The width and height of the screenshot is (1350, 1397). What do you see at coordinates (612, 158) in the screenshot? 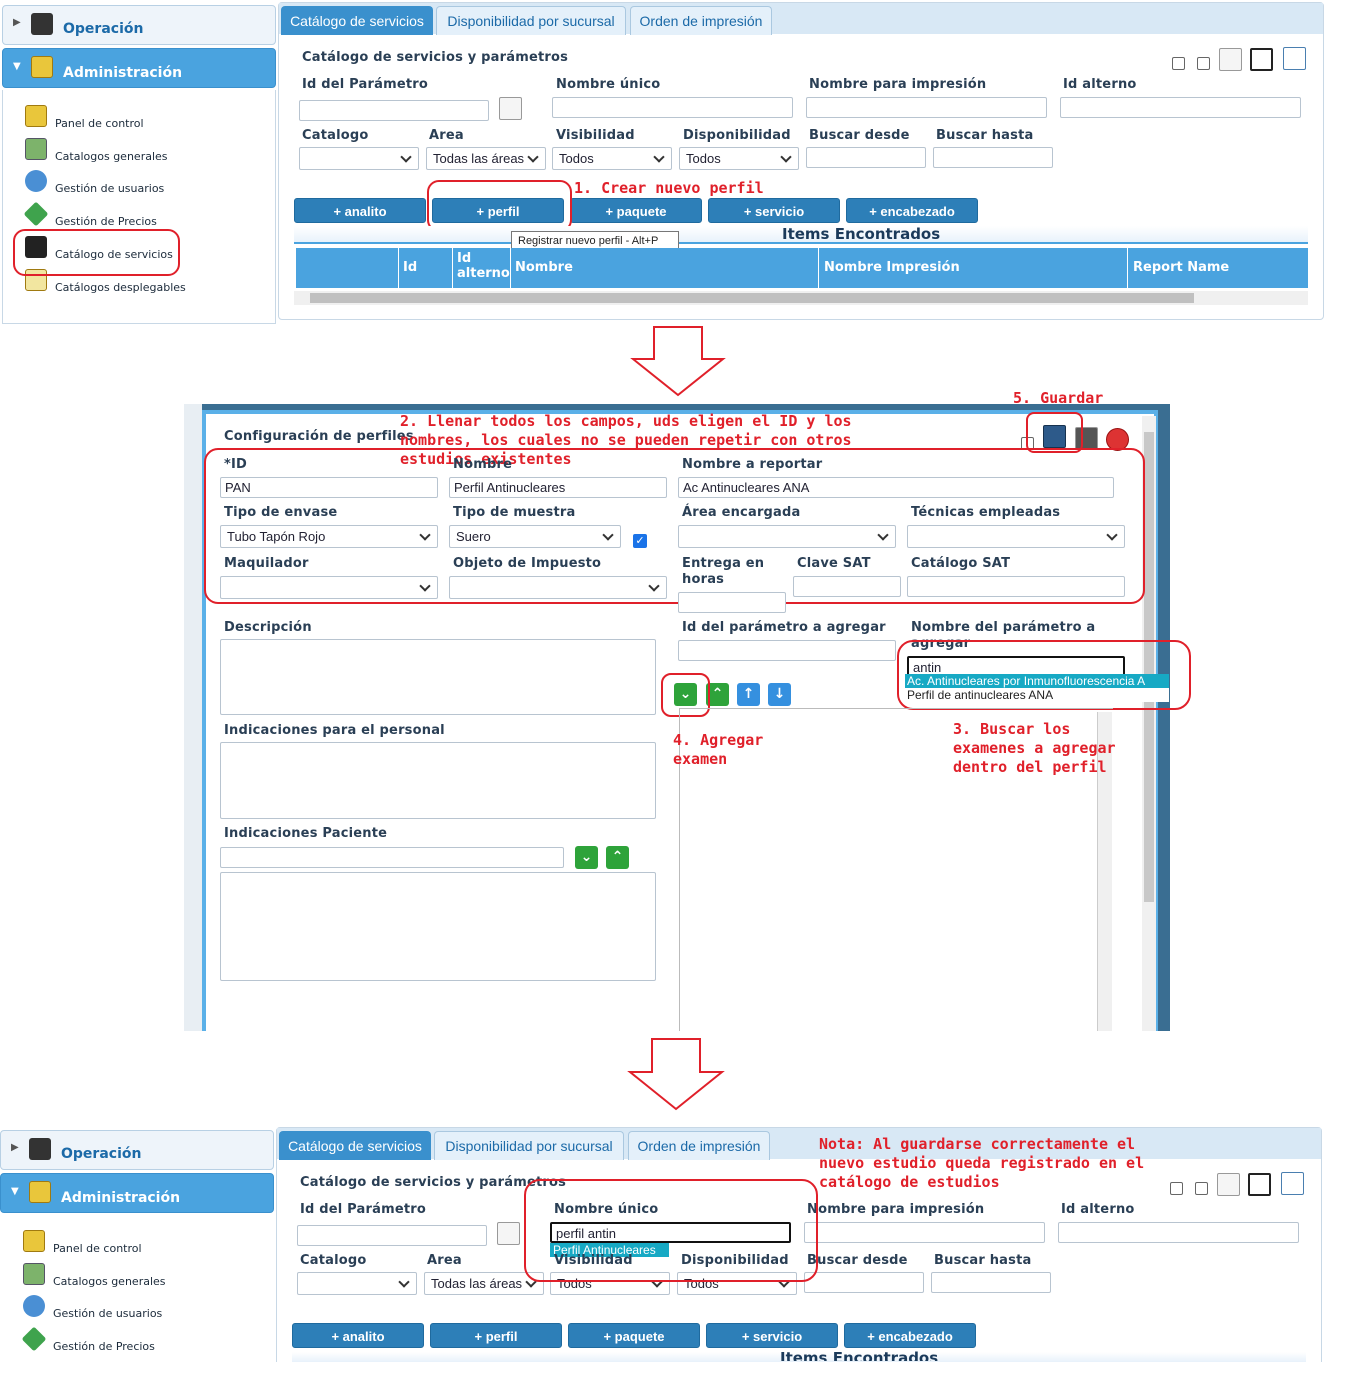
I see `visibilidad-select: Todos` at bounding box center [612, 158].